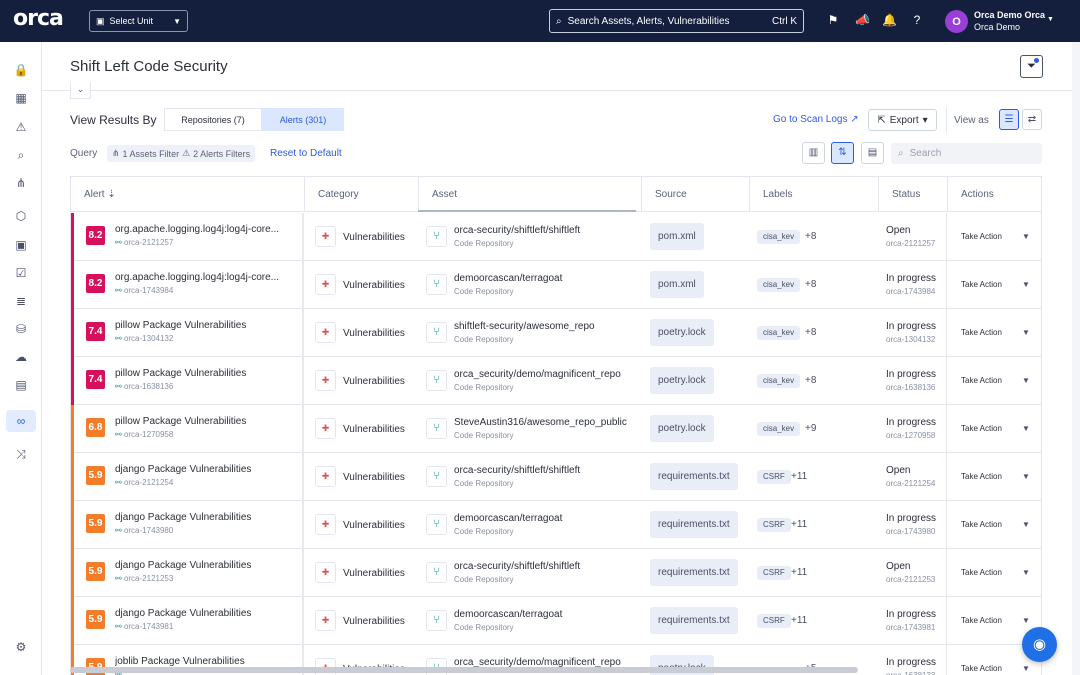 Image resolution: width=1080 pixels, height=675 pixels. What do you see at coordinates (813, 153) in the screenshot?
I see `columns-button: ▥` at bounding box center [813, 153].